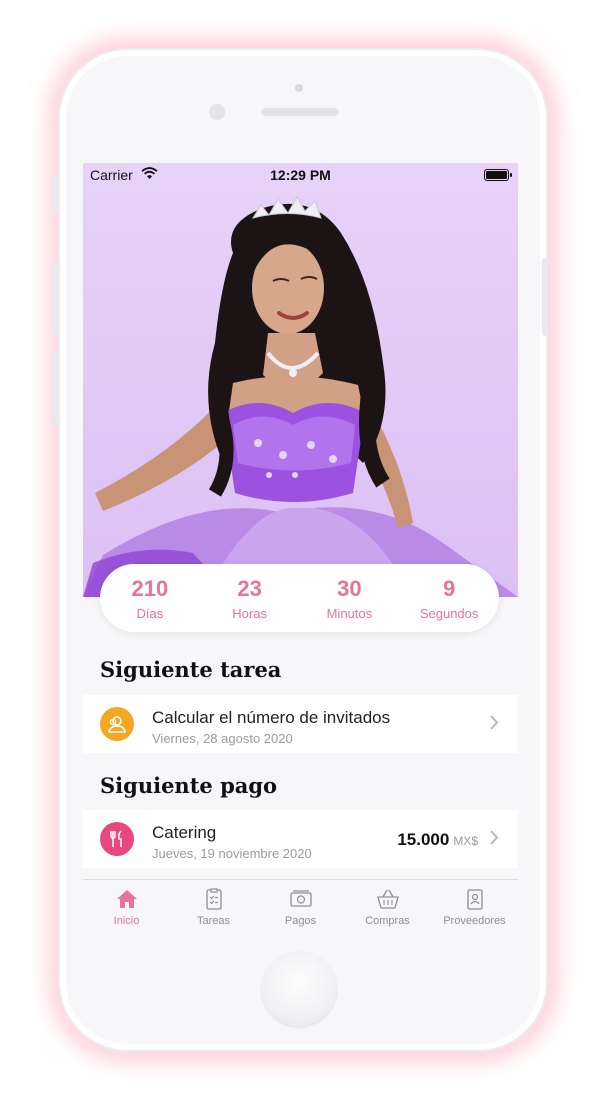  What do you see at coordinates (271, 717) in the screenshot?
I see `task-title: Calcular el número de invitados` at bounding box center [271, 717].